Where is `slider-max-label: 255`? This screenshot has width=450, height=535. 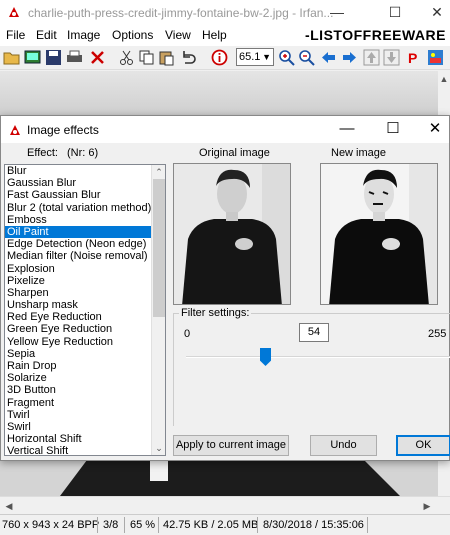
slider-max-label: 255 is located at coordinates (437, 334).